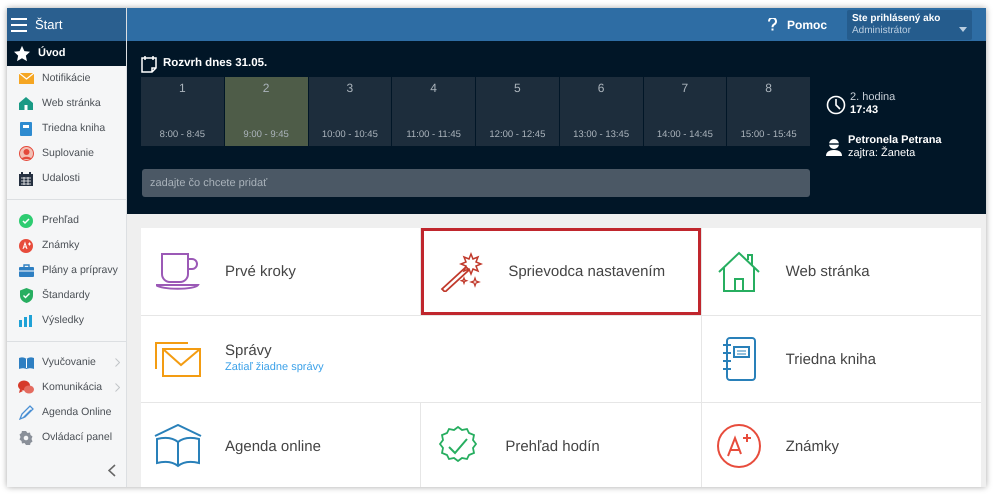 Image resolution: width=999 pixels, height=494 pixels. Describe the element at coordinates (895, 140) in the screenshot. I see `substitute-name: Petronela Petrana` at that location.